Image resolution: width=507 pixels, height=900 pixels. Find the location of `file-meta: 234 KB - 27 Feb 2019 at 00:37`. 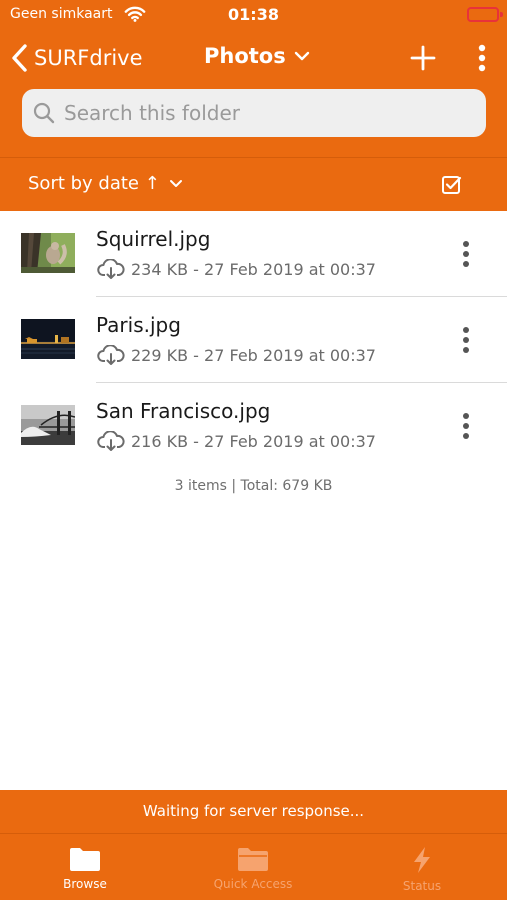

file-meta: 234 KB - 27 Feb 2019 at 00:37 is located at coordinates (236, 269).